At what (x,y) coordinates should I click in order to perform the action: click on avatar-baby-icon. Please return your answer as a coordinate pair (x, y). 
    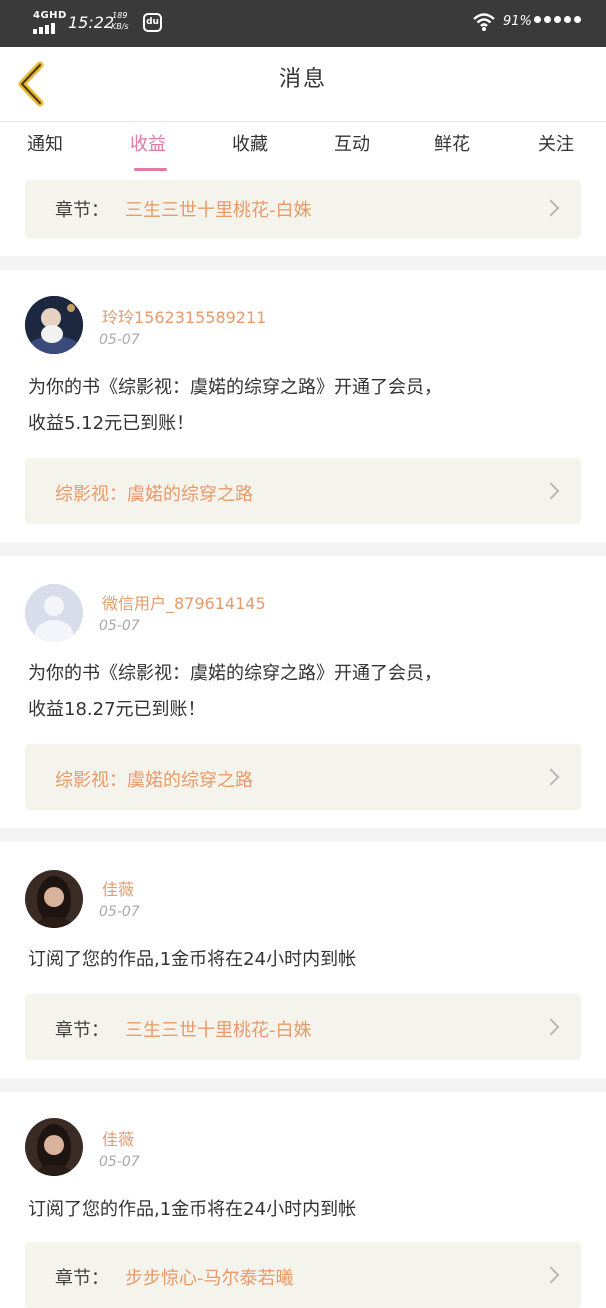
    Looking at the image, I should click on (54, 325).